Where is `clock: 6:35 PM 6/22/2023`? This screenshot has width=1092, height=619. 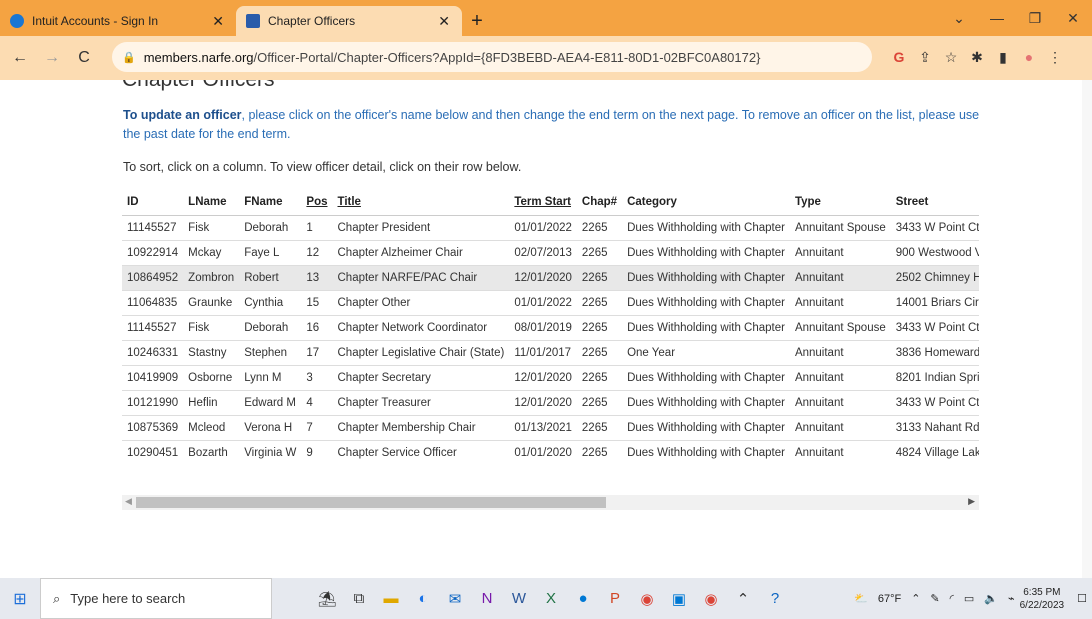 clock: 6:35 PM 6/22/2023 is located at coordinates (1042, 599).